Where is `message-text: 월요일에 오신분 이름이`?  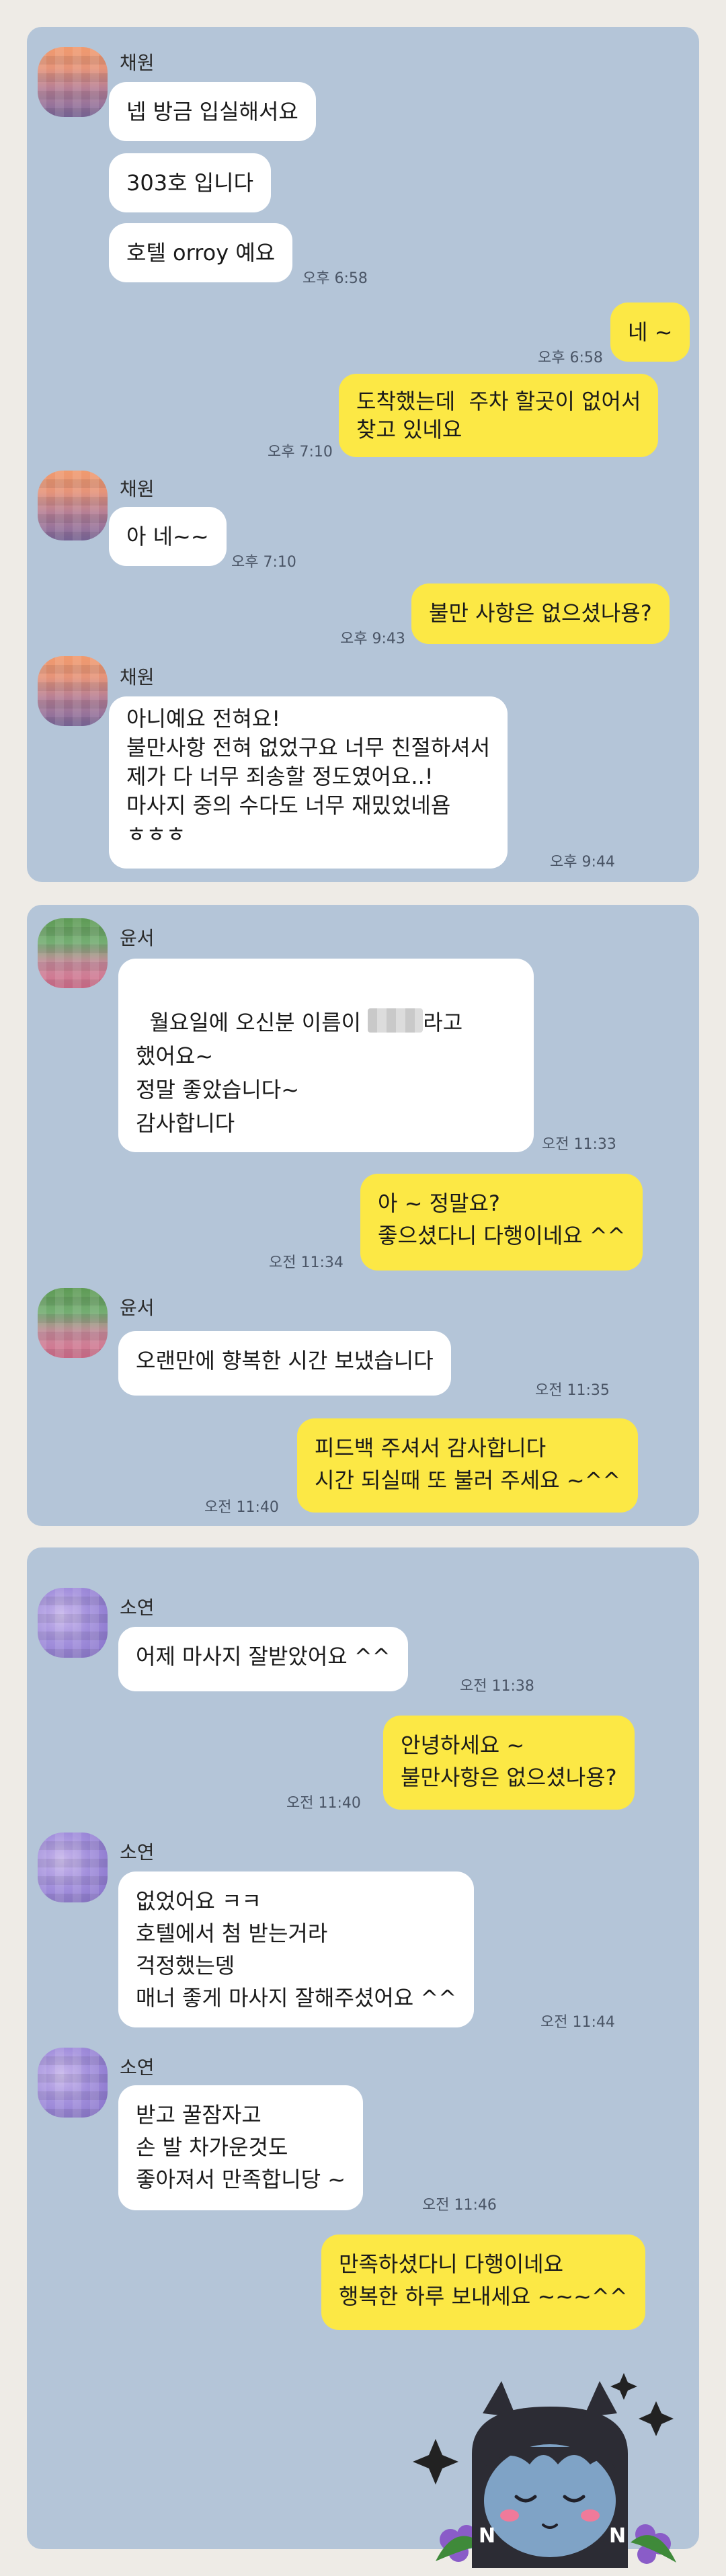 message-text: 월요일에 오신분 이름이 is located at coordinates (258, 1022).